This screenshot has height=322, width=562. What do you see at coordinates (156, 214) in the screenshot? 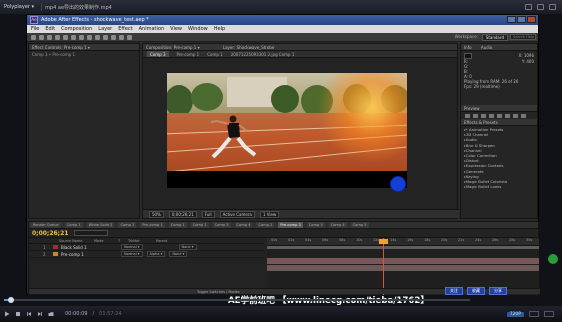
I see `zoom-select: 50%` at bounding box center [156, 214].